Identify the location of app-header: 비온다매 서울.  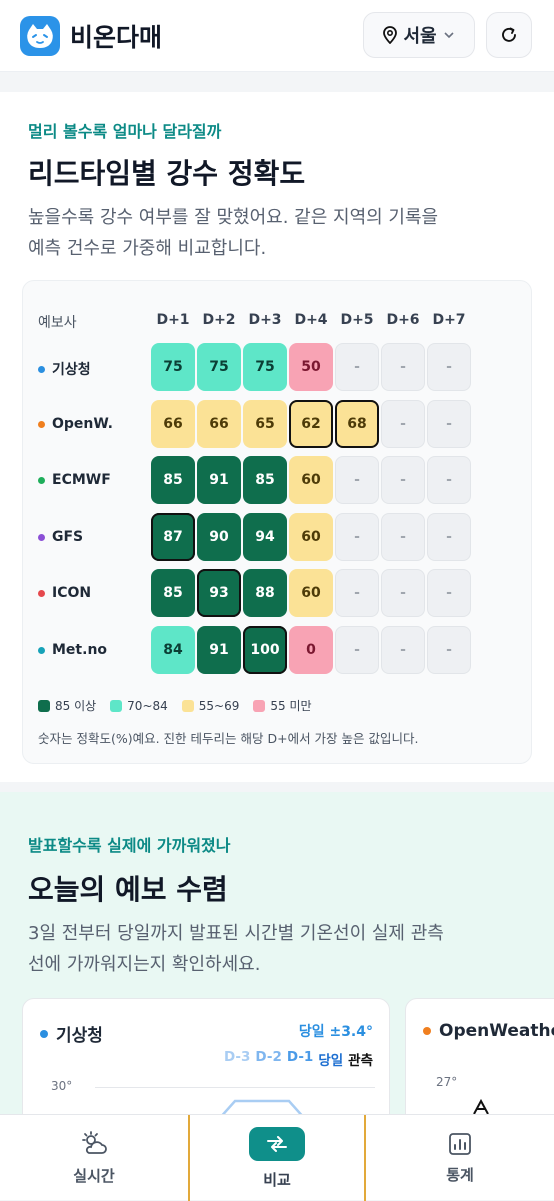
(277, 36).